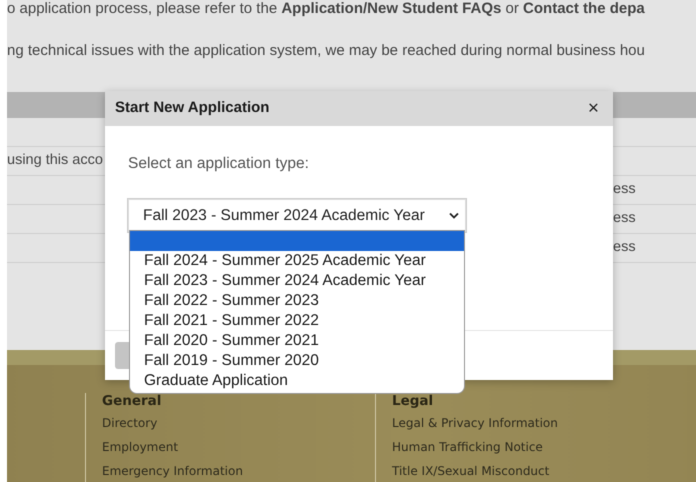  Describe the element at coordinates (297, 281) in the screenshot. I see `dropdown-option: Fall 2023 - Summer 2024 Academic Year` at that location.